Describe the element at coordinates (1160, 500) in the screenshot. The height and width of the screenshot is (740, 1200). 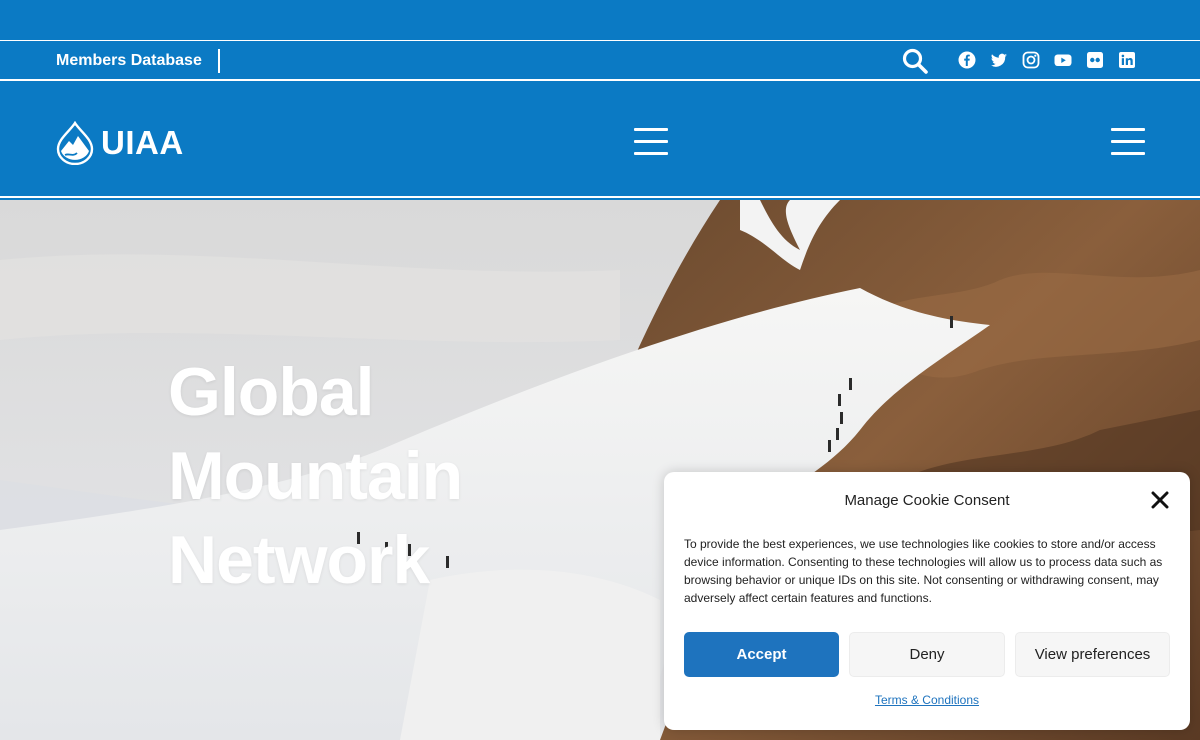
I see `close-icon` at that location.